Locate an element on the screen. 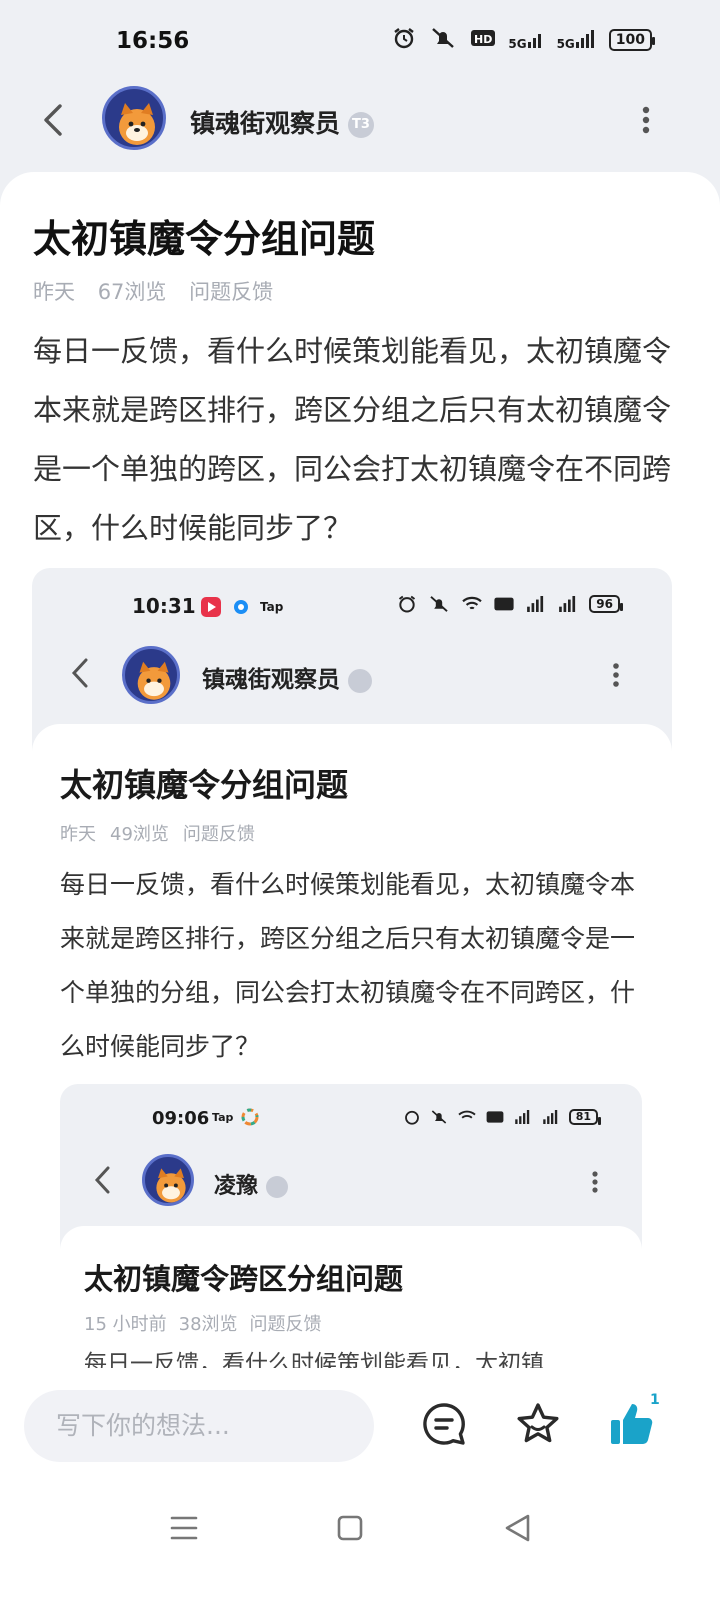 Image resolution: width=720 pixels, height=1608 pixels. nested-status-time: 09:06 is located at coordinates (181, 1118).